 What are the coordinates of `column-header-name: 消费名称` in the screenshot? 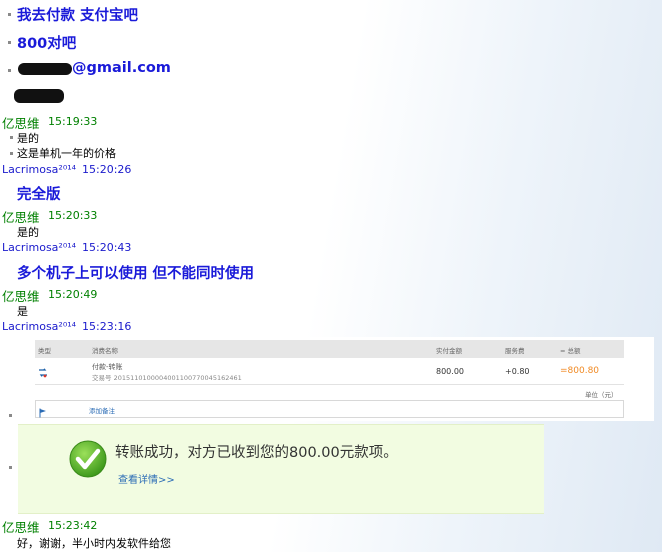 It's located at (105, 351).